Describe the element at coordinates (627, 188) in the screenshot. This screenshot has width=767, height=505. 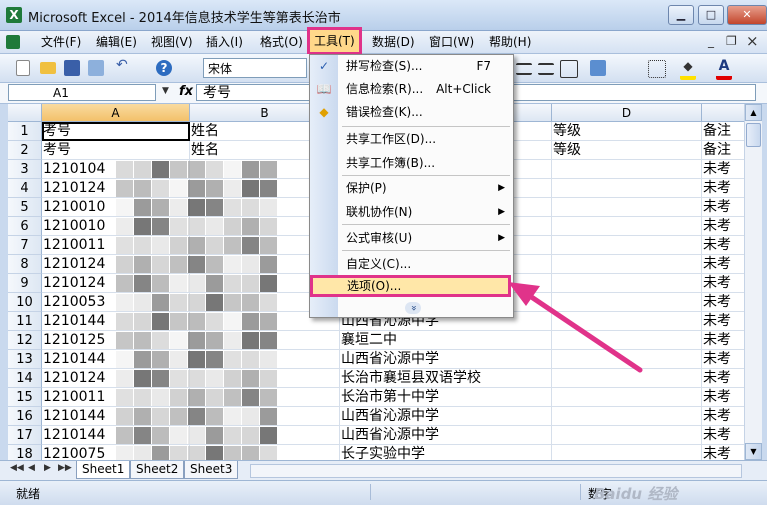
I see `cell-d4` at that location.